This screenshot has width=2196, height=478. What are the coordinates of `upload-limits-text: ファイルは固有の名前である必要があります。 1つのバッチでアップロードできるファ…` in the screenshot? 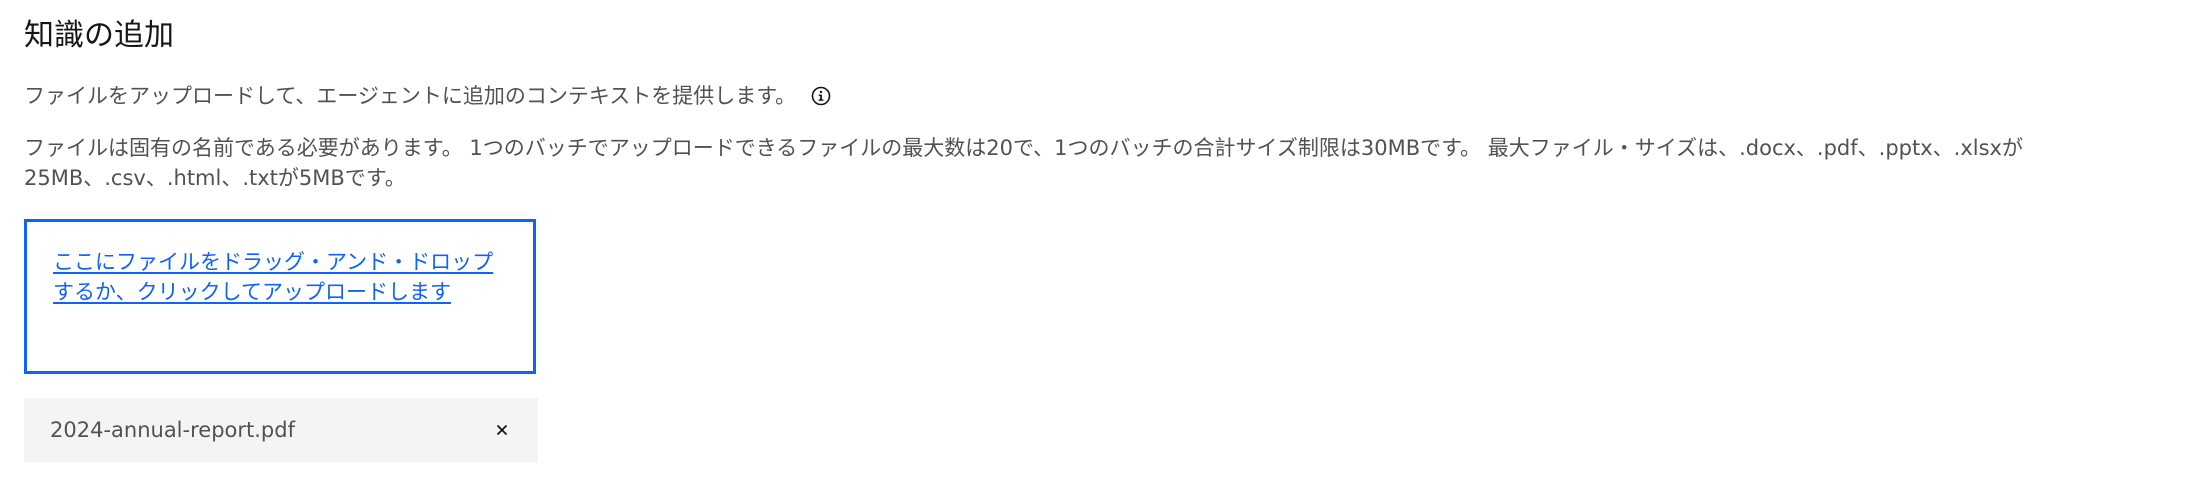 It's located at (1023, 163).